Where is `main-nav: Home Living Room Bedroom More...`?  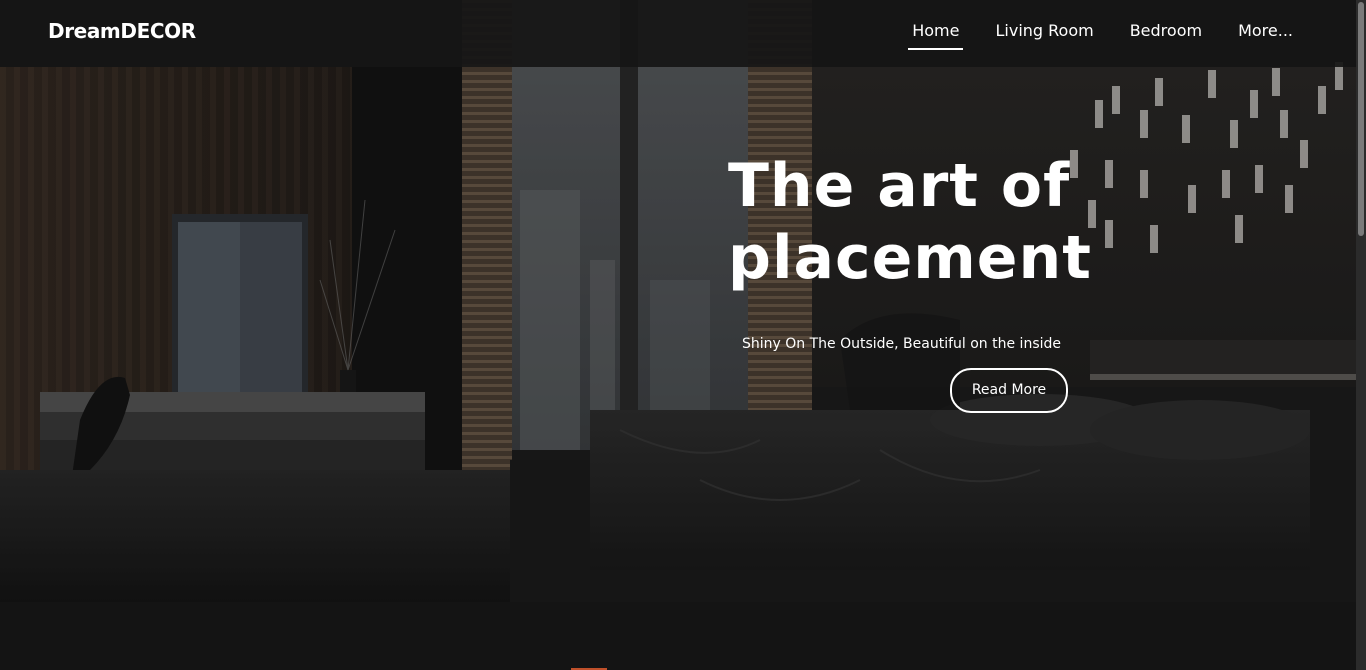
main-nav: Home Living Room Bedroom More... is located at coordinates (1088, 35).